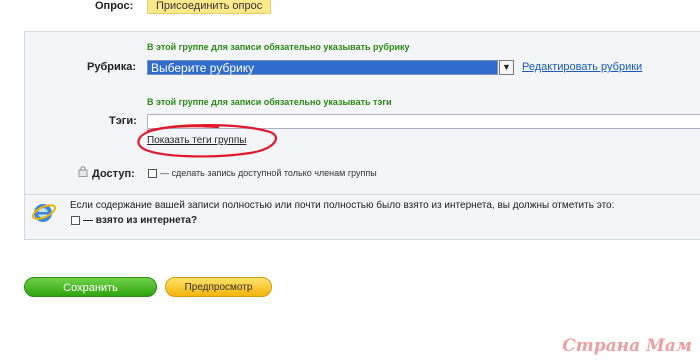 Image resolution: width=700 pixels, height=360 pixels. What do you see at coordinates (44, 213) in the screenshot?
I see `internet-explorer-icon` at bounding box center [44, 213].